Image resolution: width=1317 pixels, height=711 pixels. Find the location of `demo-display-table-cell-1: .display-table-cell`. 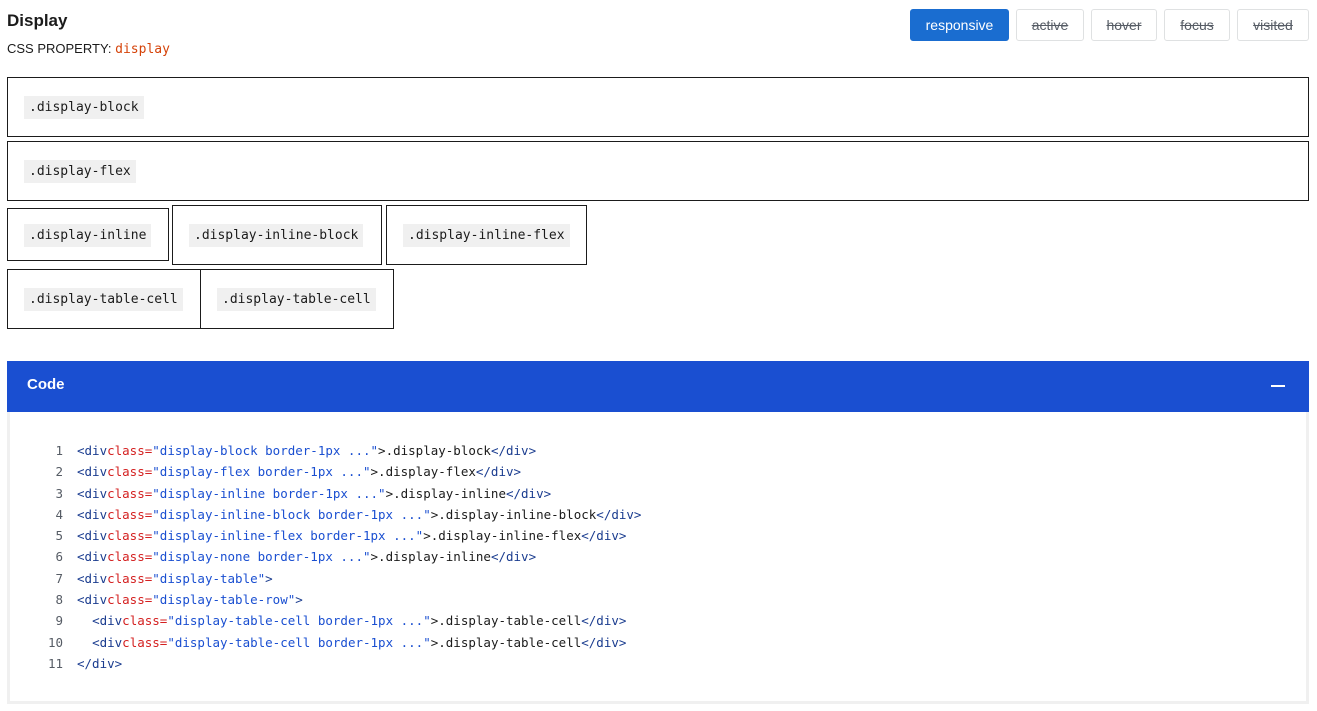

demo-display-table-cell-1: .display-table-cell is located at coordinates (104, 299).